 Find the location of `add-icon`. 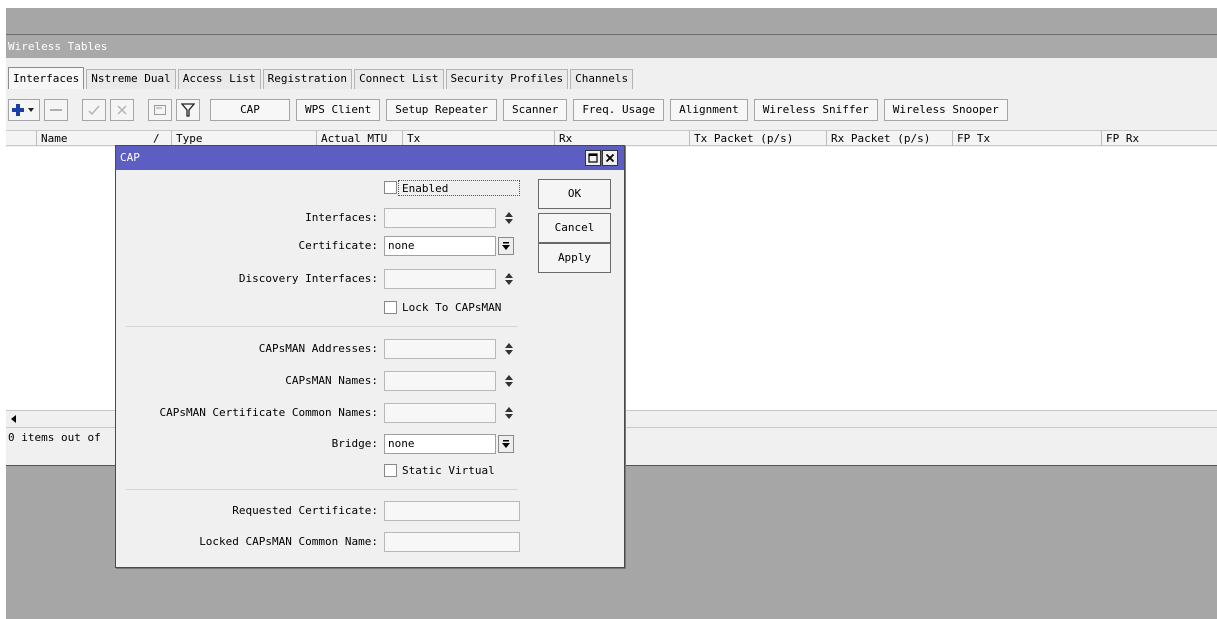

add-icon is located at coordinates (23, 110).